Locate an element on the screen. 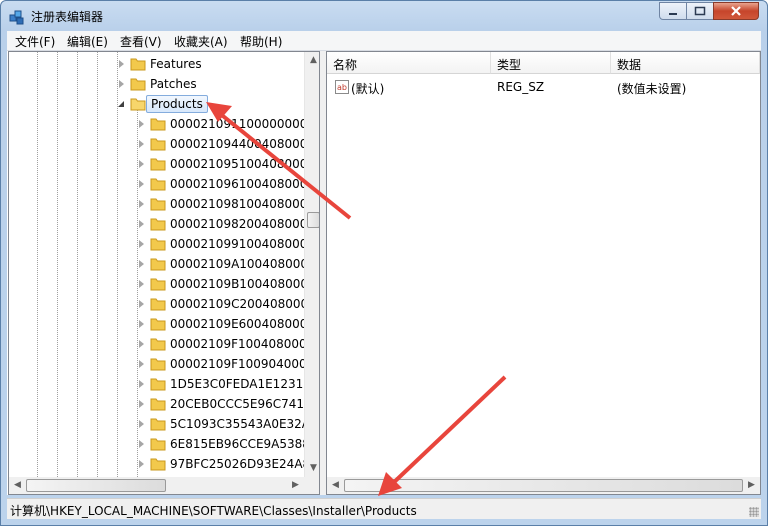 This screenshot has height=526, width=768. tree-node-label: 00002109C20040800000 is located at coordinates (245, 304).